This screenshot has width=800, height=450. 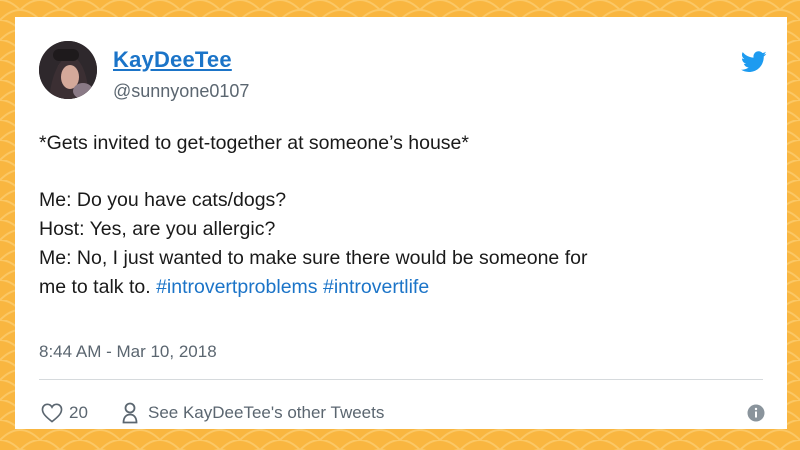 What do you see at coordinates (128, 352) in the screenshot?
I see `tweet-timestamp: 8:44 AM - Mar 10, 2018` at bounding box center [128, 352].